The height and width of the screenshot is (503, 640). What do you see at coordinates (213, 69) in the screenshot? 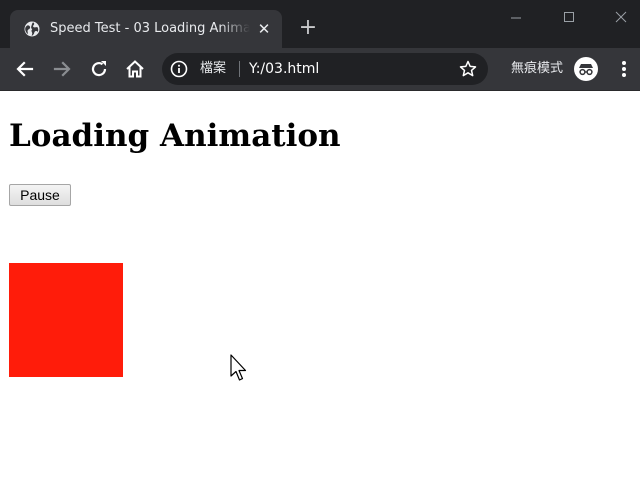
I see `security-chip: 檔案` at bounding box center [213, 69].